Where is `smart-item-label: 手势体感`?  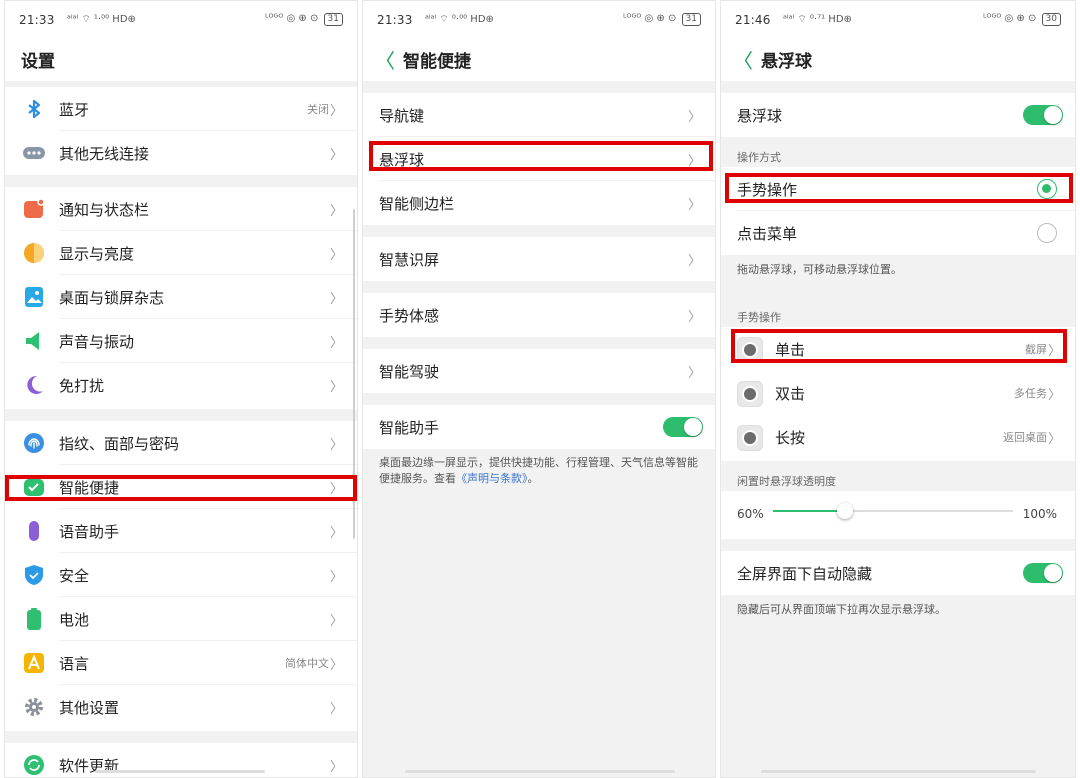
smart-item-label: 手势体感 is located at coordinates (409, 316).